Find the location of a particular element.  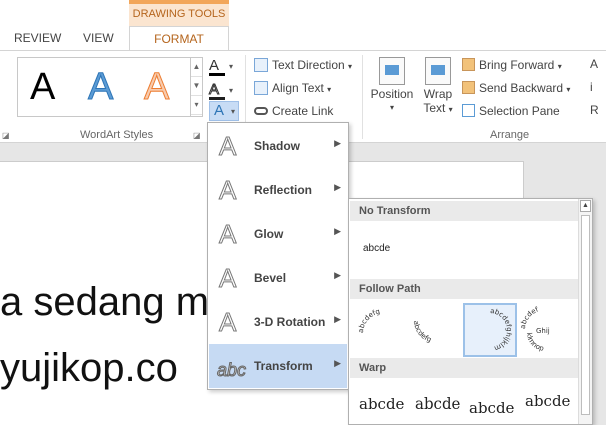

bevel-icon: A is located at coordinates (227, 278).